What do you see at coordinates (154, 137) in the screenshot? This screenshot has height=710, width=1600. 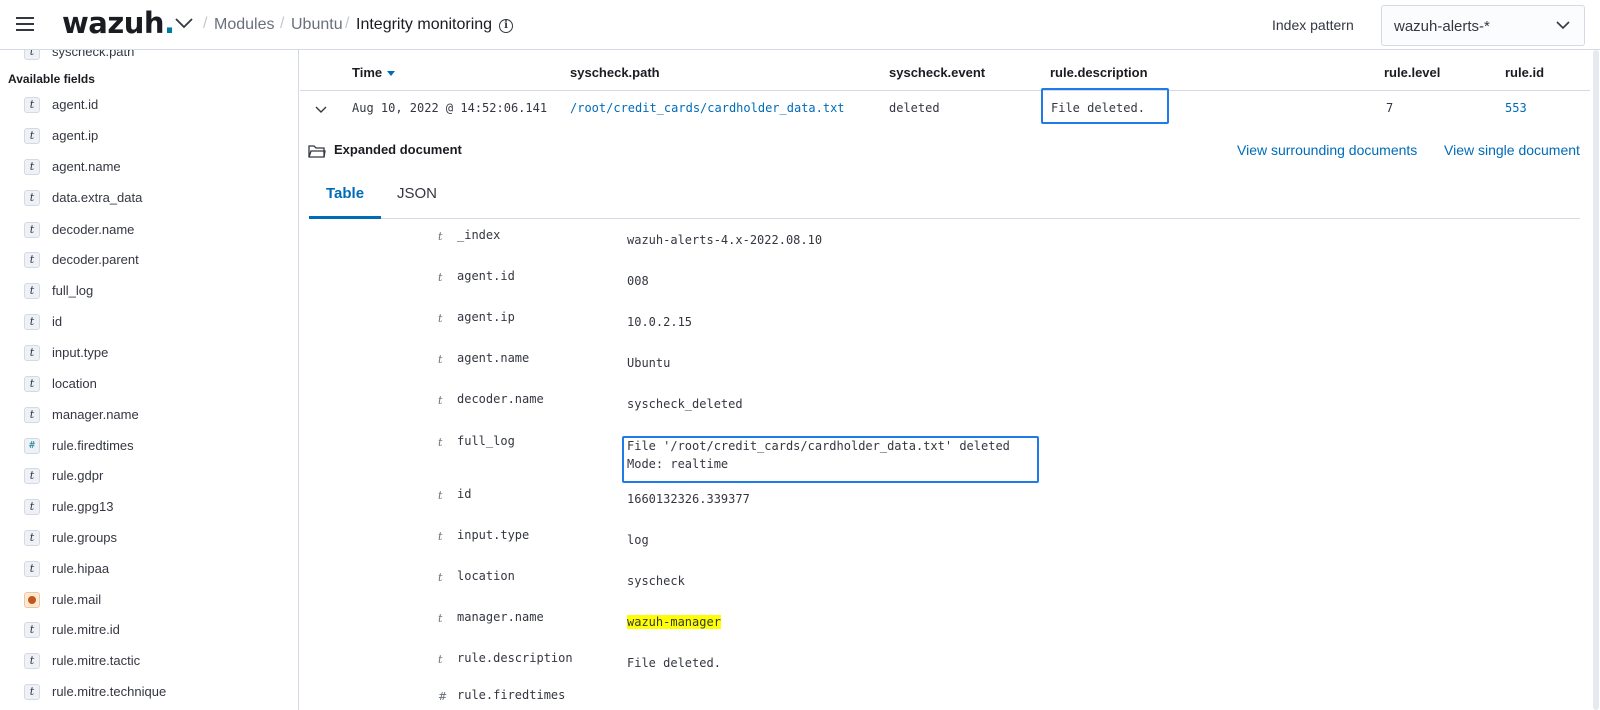 I see `sidebar-field-agent-ip: t agent.ip` at bounding box center [154, 137].